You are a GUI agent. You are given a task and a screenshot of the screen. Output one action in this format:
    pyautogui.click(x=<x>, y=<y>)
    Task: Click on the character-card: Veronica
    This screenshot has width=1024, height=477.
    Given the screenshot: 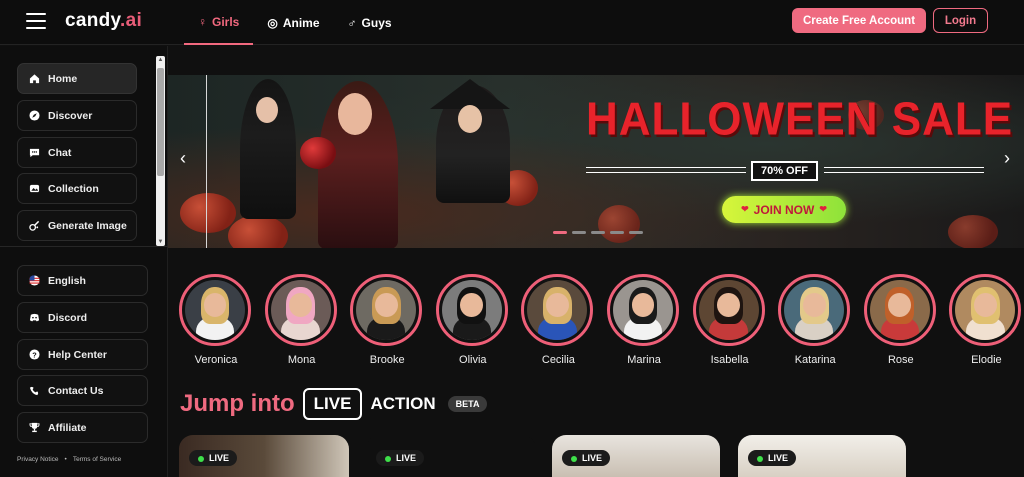 What is the action you would take?
    pyautogui.click(x=216, y=320)
    